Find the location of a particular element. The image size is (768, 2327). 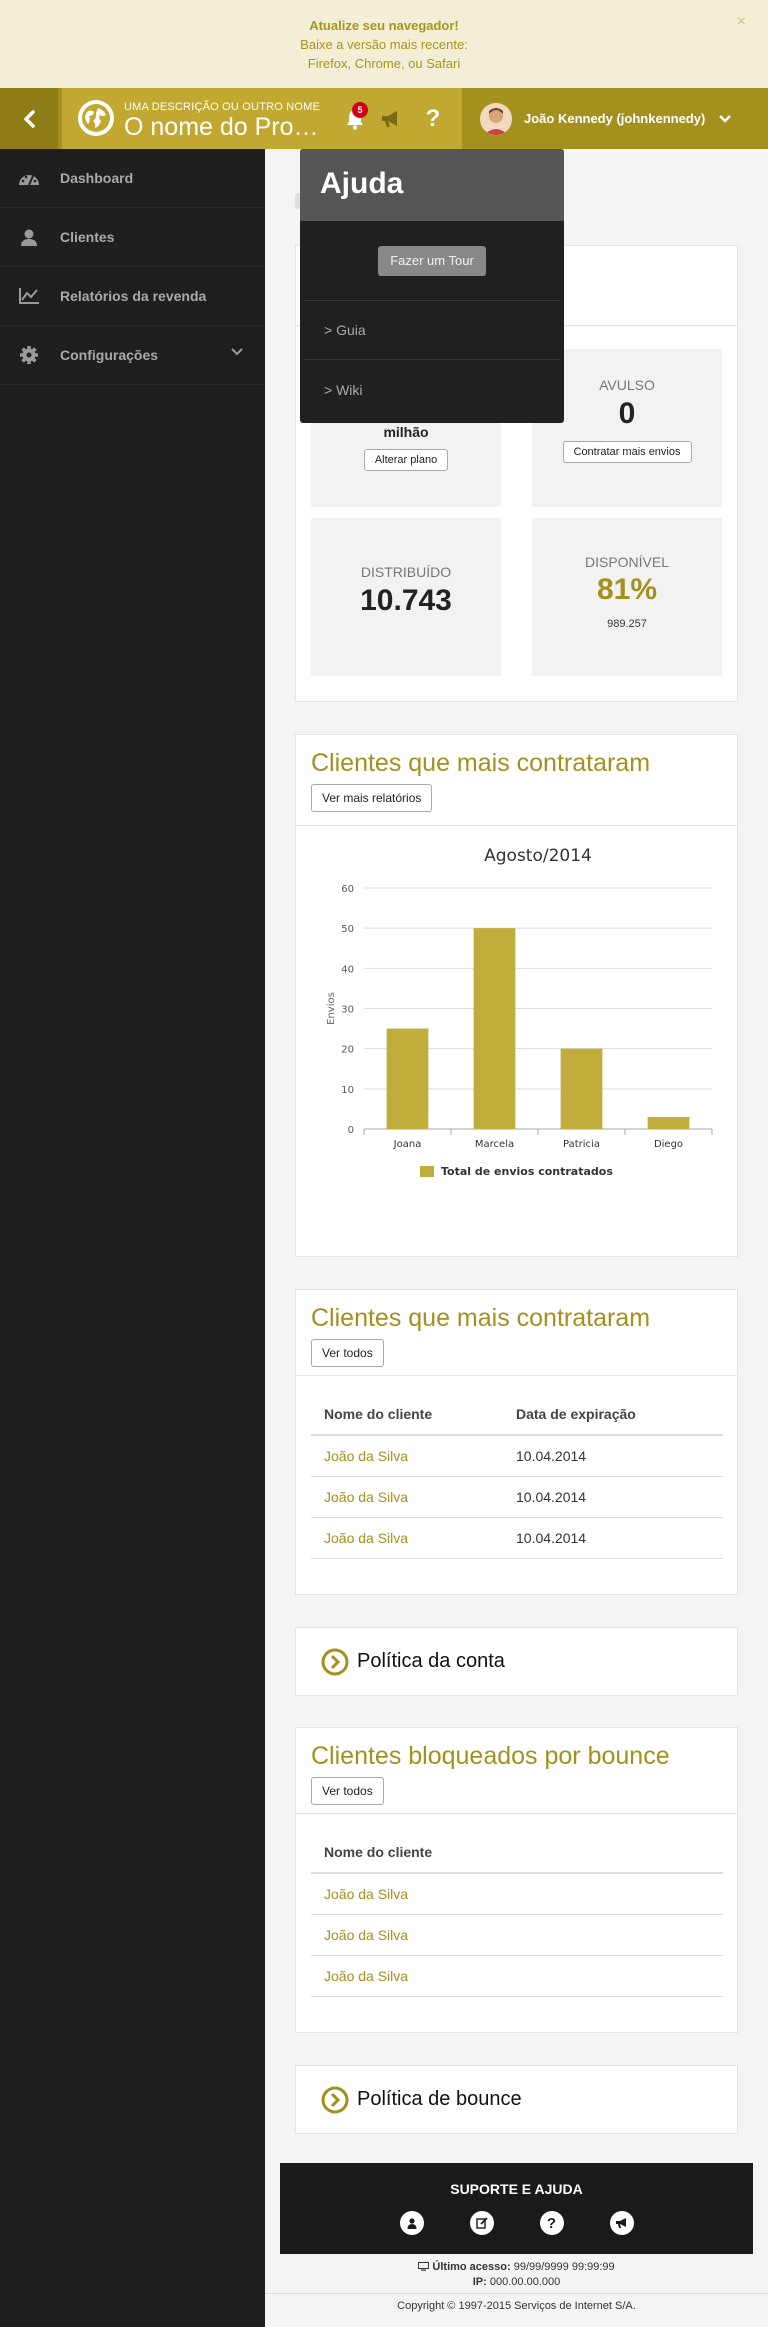

dashboard-icon is located at coordinates (29, 178).